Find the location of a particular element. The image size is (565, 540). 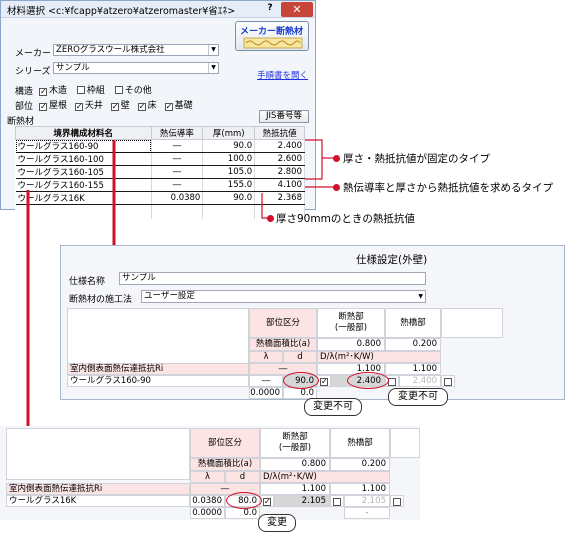

bracket-fixed-type is located at coordinates (314, 159).